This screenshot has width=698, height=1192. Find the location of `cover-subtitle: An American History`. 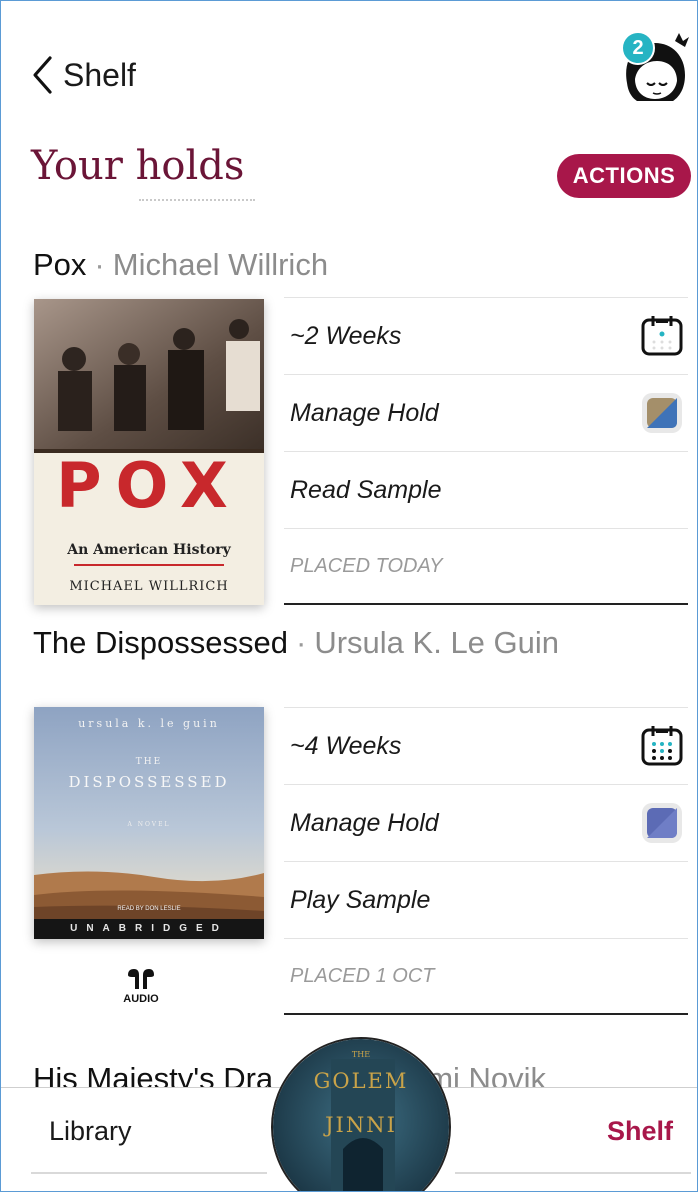

cover-subtitle: An American History is located at coordinates (149, 550).